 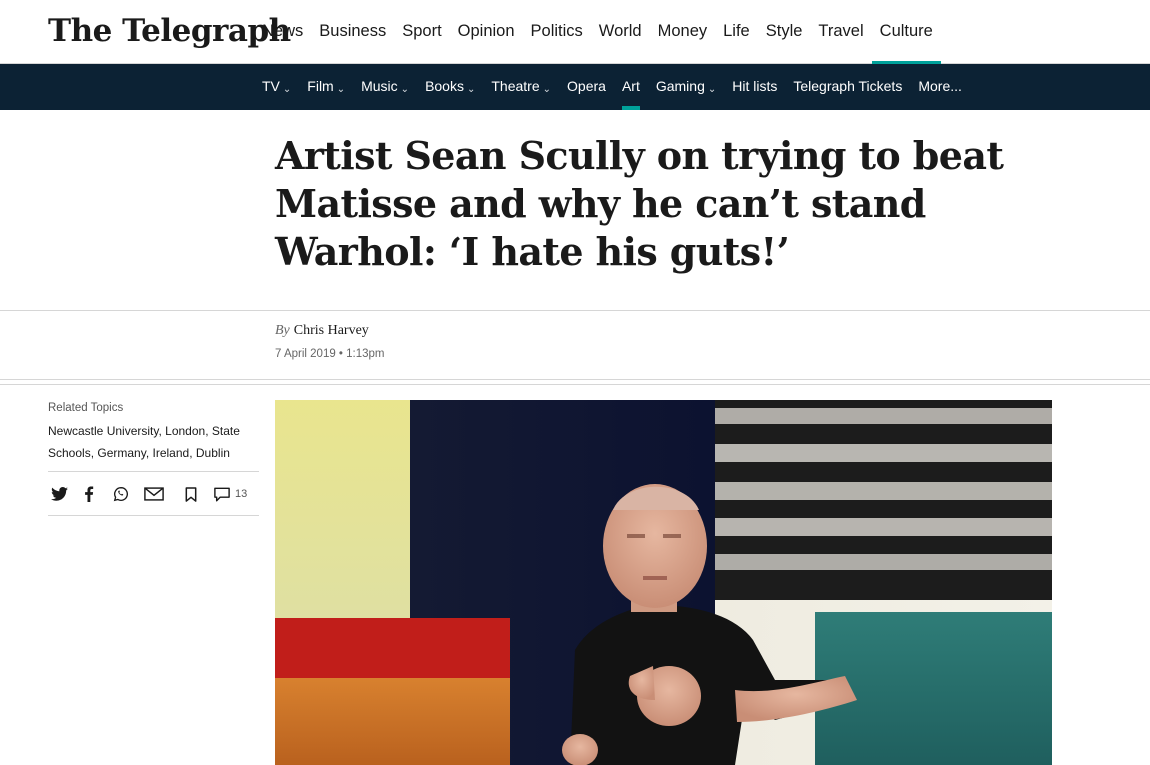 I want to click on email-icon, so click(x=154, y=494).